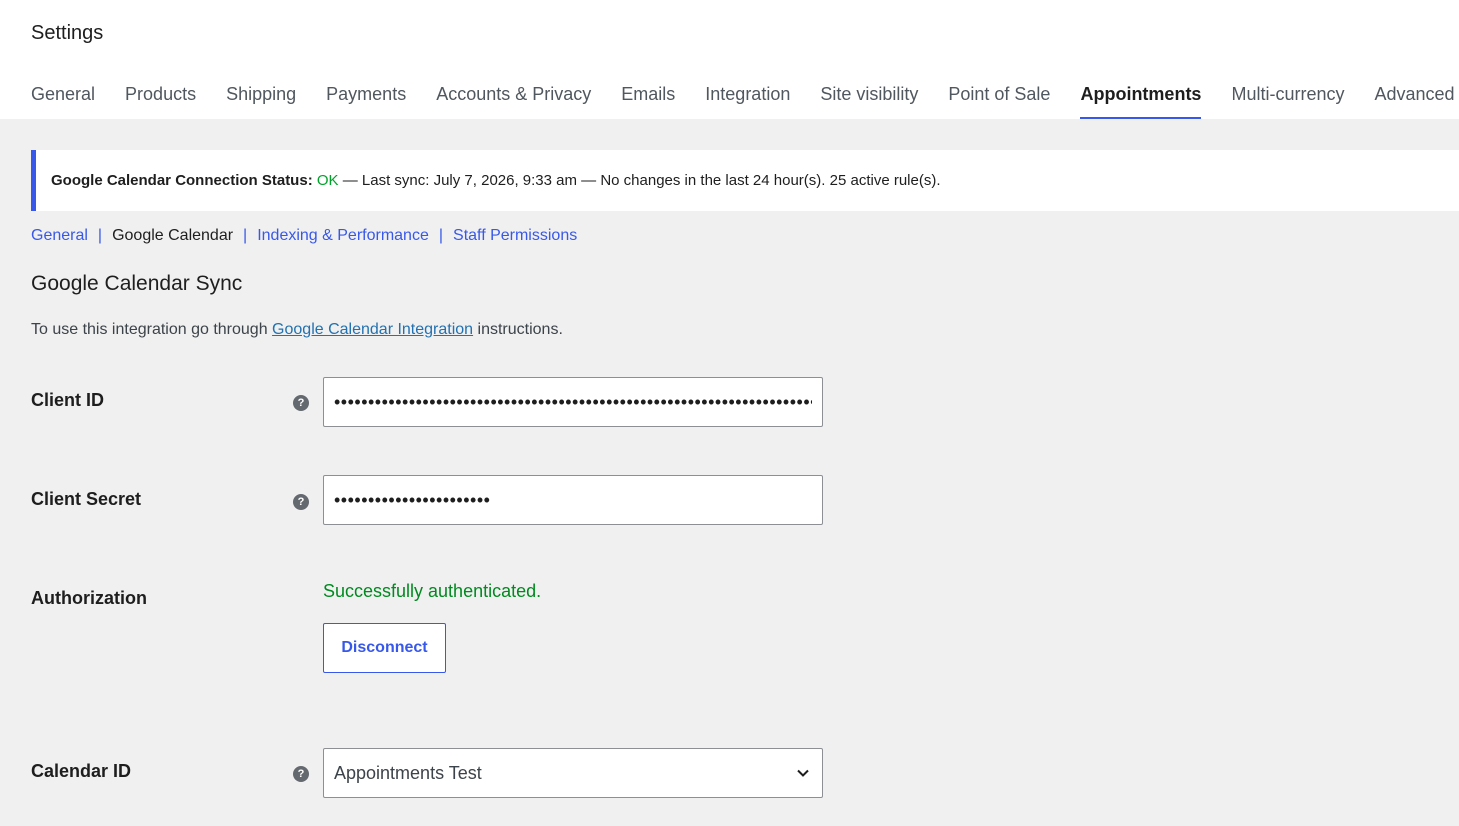  I want to click on description-text: To use this integration go through, so click(152, 329).